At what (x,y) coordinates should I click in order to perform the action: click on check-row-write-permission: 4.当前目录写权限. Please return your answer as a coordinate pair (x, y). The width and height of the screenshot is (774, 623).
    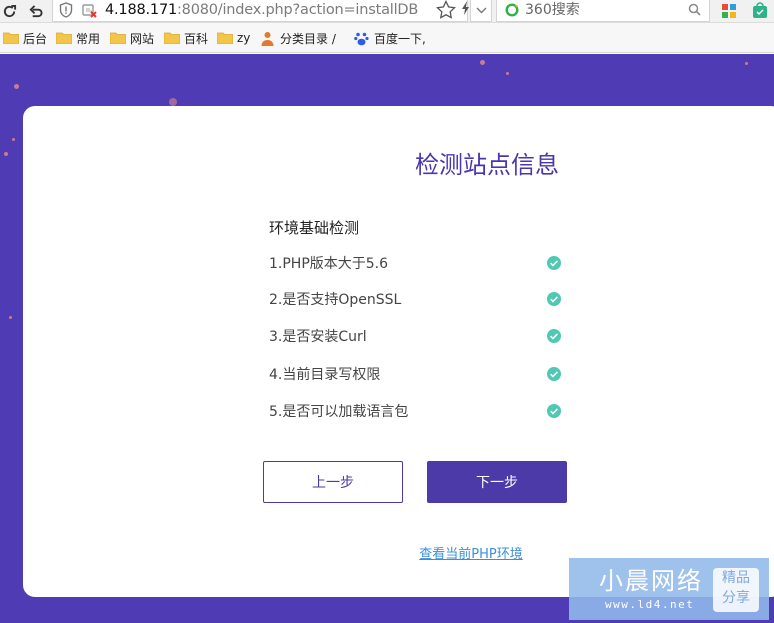
    Looking at the image, I should click on (419, 375).